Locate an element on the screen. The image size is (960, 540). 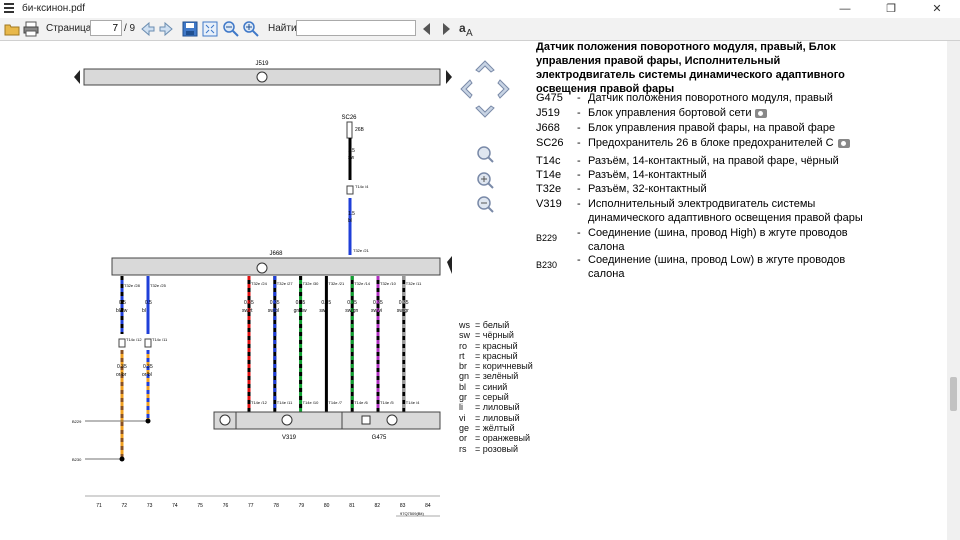
wire-color: sw is located at coordinates (351, 158).